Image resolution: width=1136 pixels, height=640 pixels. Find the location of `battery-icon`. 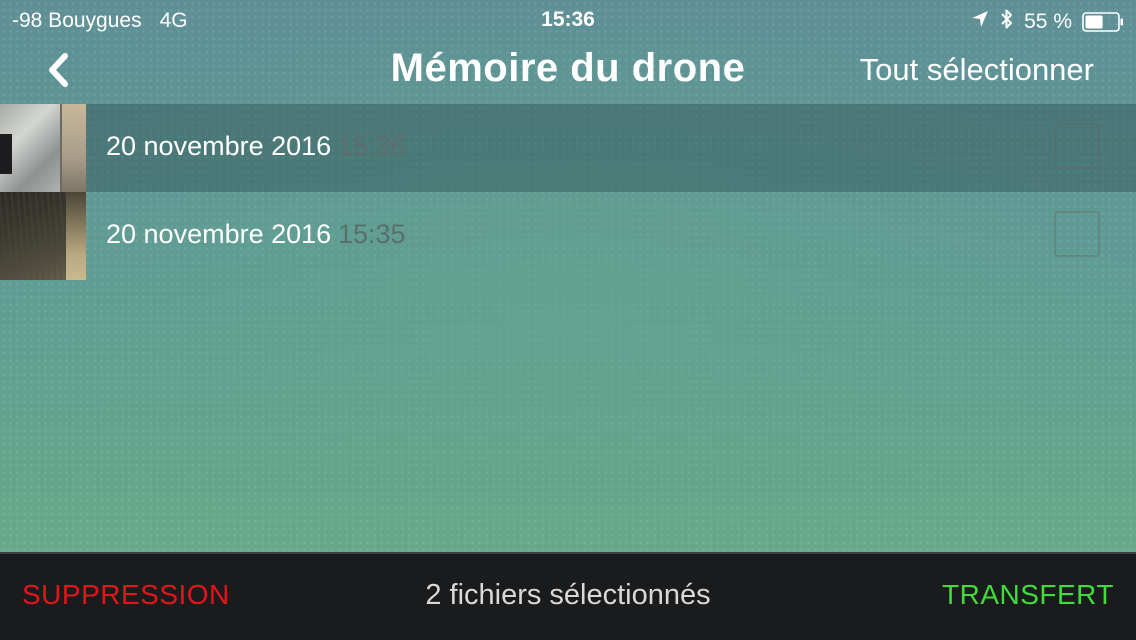

battery-icon is located at coordinates (1103, 22).